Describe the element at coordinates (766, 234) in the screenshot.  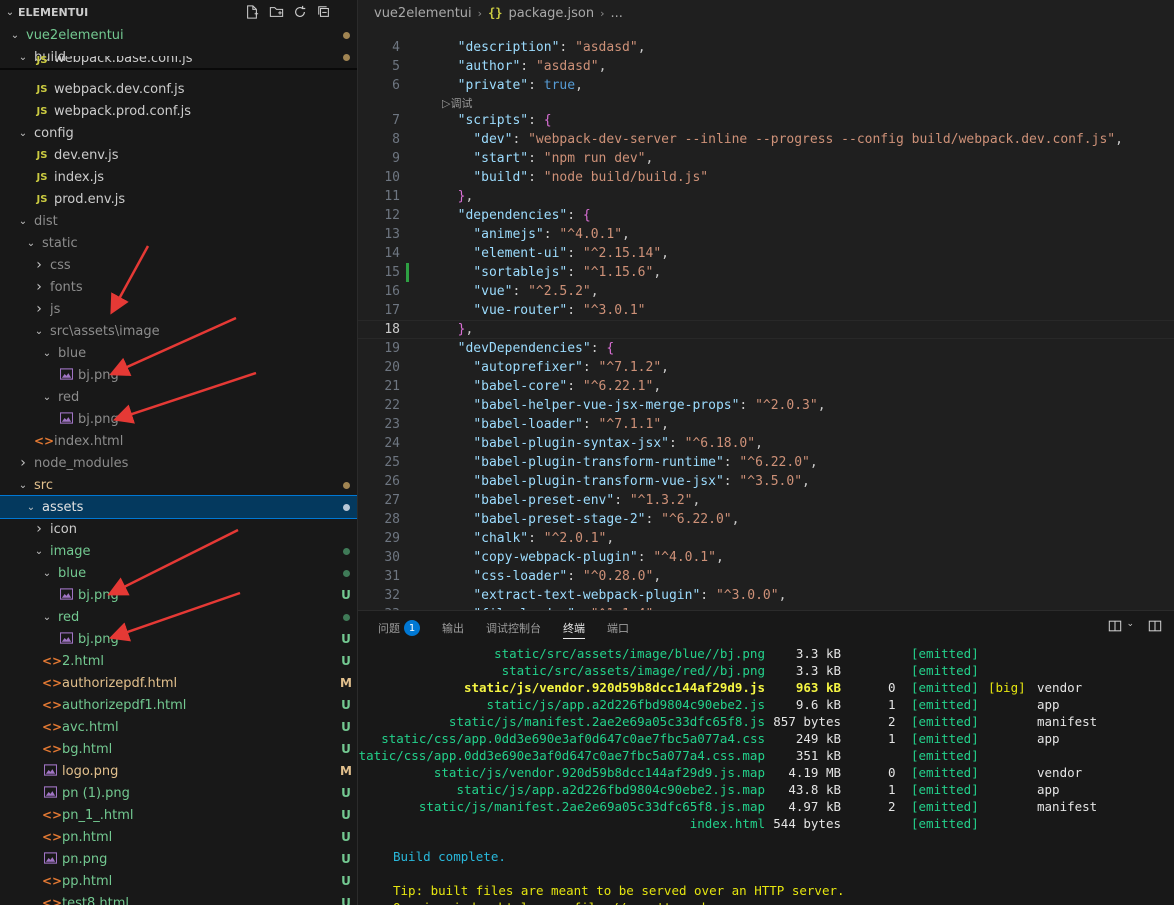
I see `code-line: 13 "animejs": "^4.0.1",` at that location.